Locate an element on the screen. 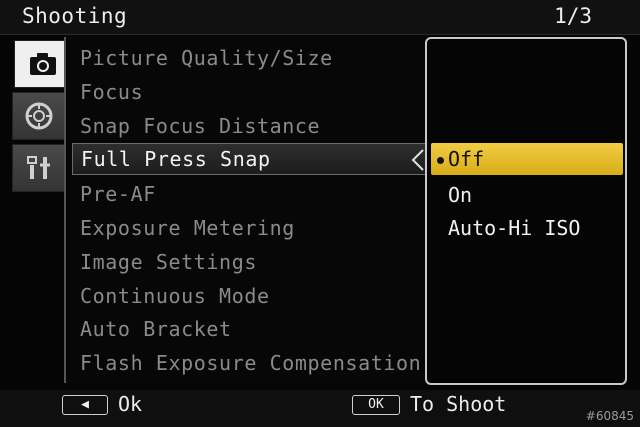 The width and height of the screenshot is (640, 427). ok-key-icon: OK is located at coordinates (376, 405).